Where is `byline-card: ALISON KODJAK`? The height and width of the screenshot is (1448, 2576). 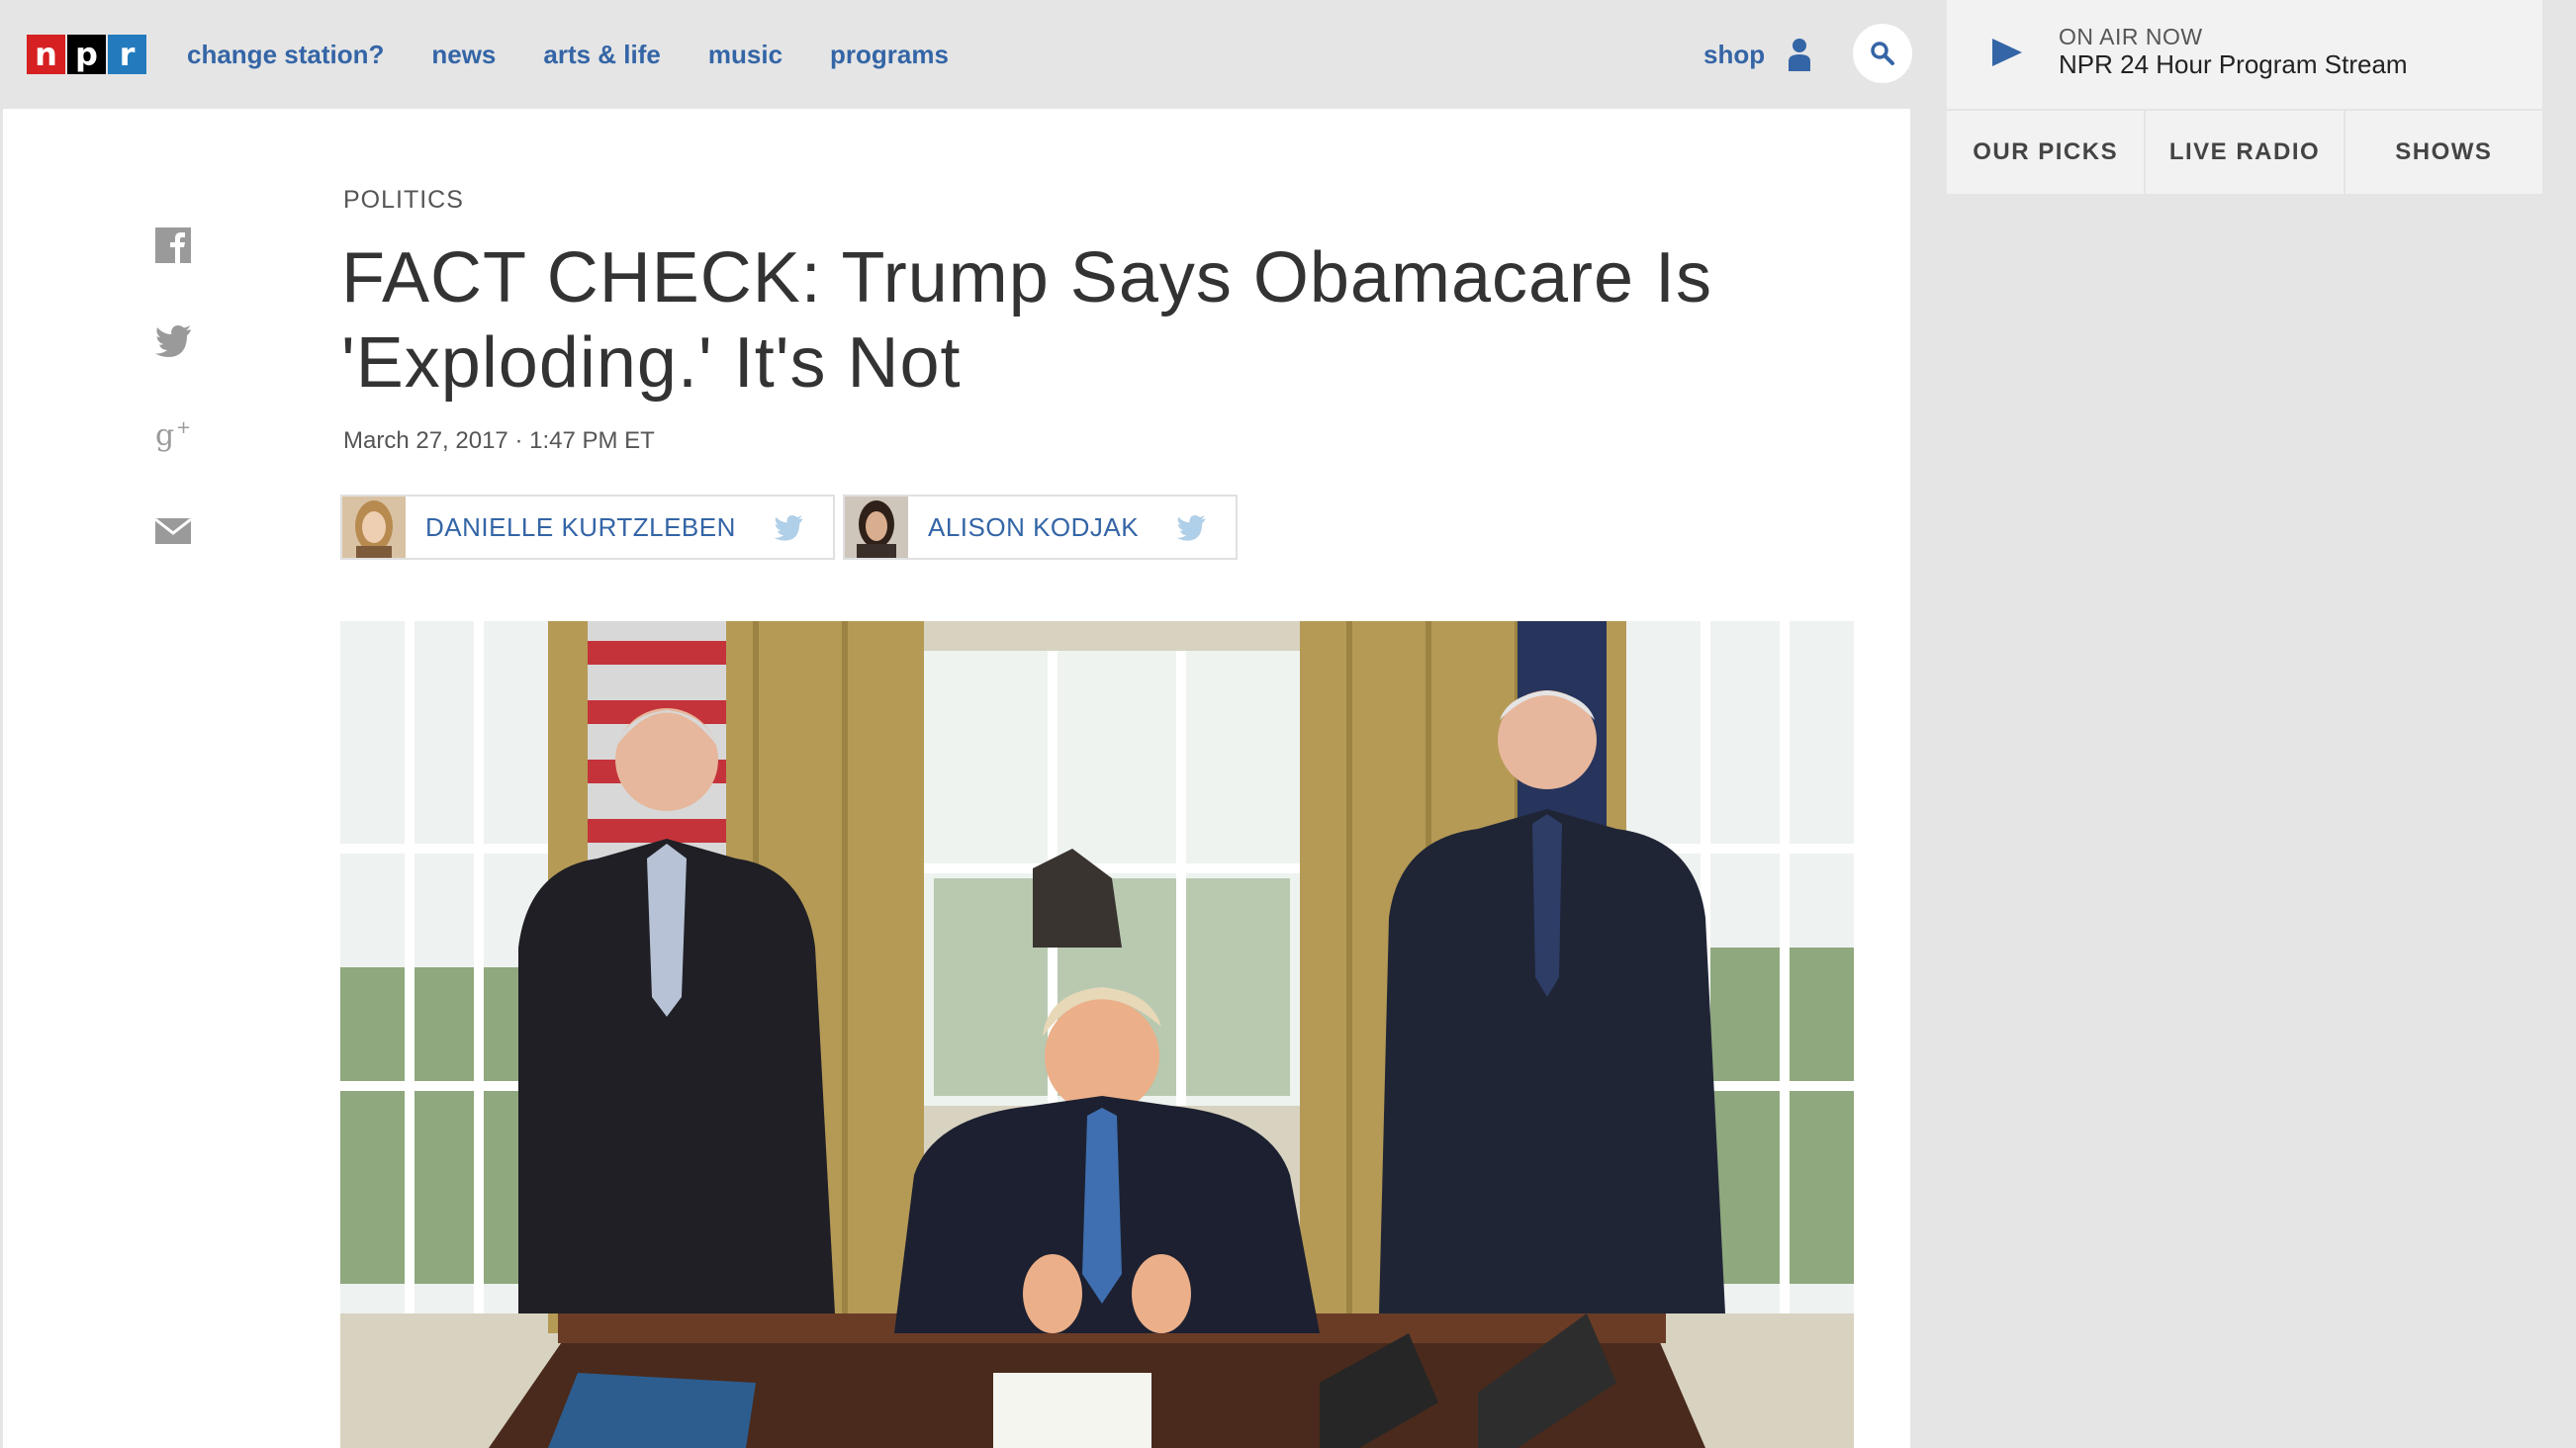
byline-card: ALISON KODJAK is located at coordinates (1041, 527).